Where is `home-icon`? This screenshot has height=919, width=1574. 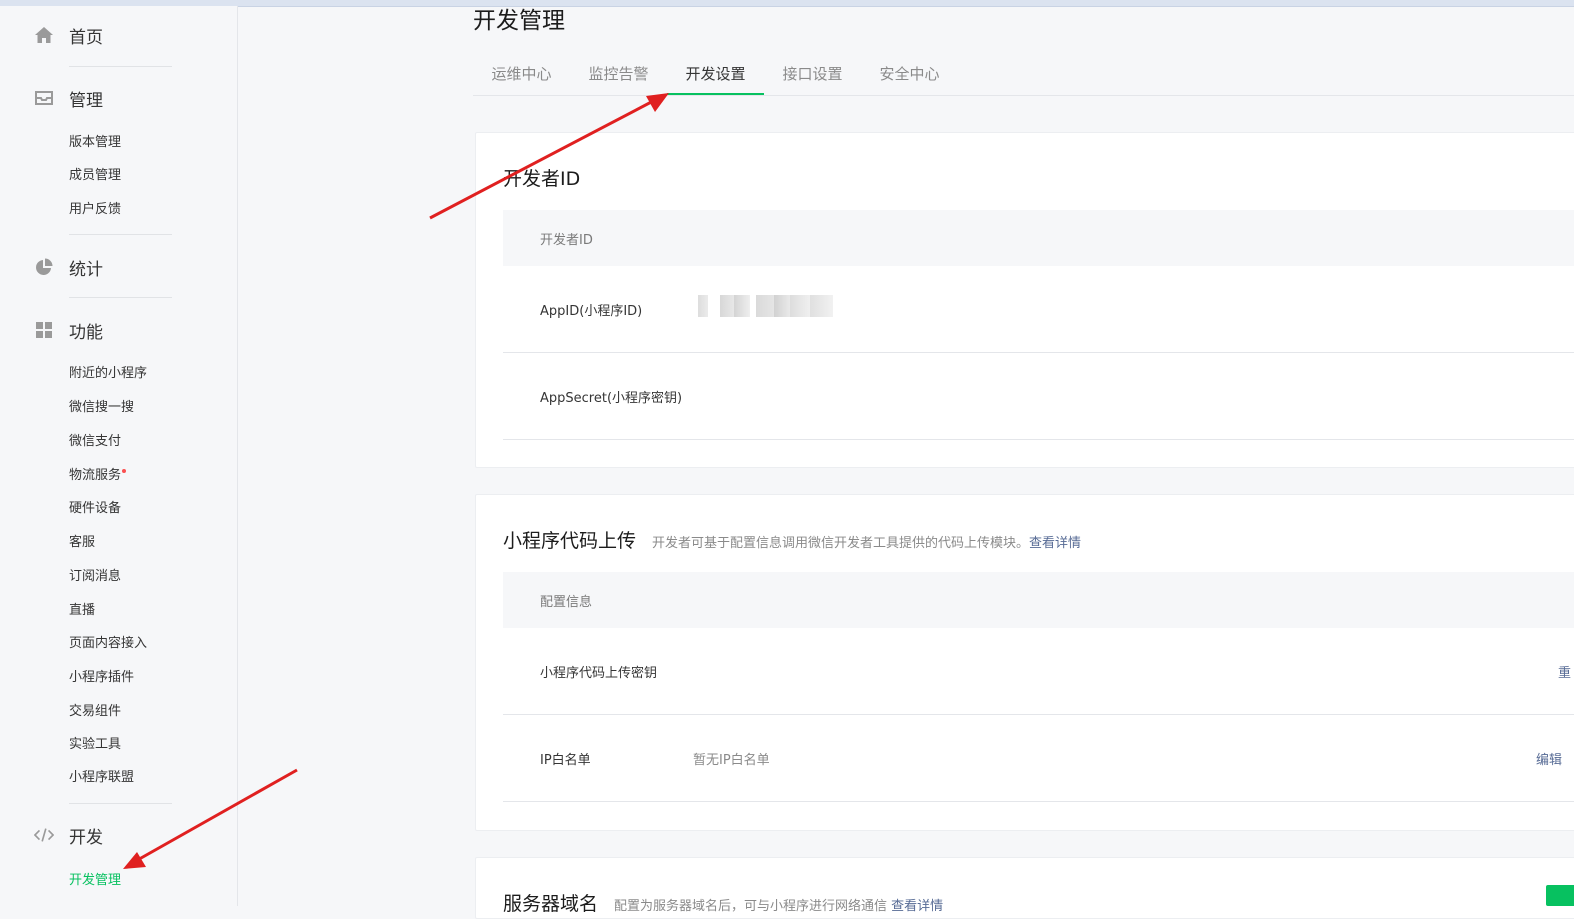 home-icon is located at coordinates (44, 35).